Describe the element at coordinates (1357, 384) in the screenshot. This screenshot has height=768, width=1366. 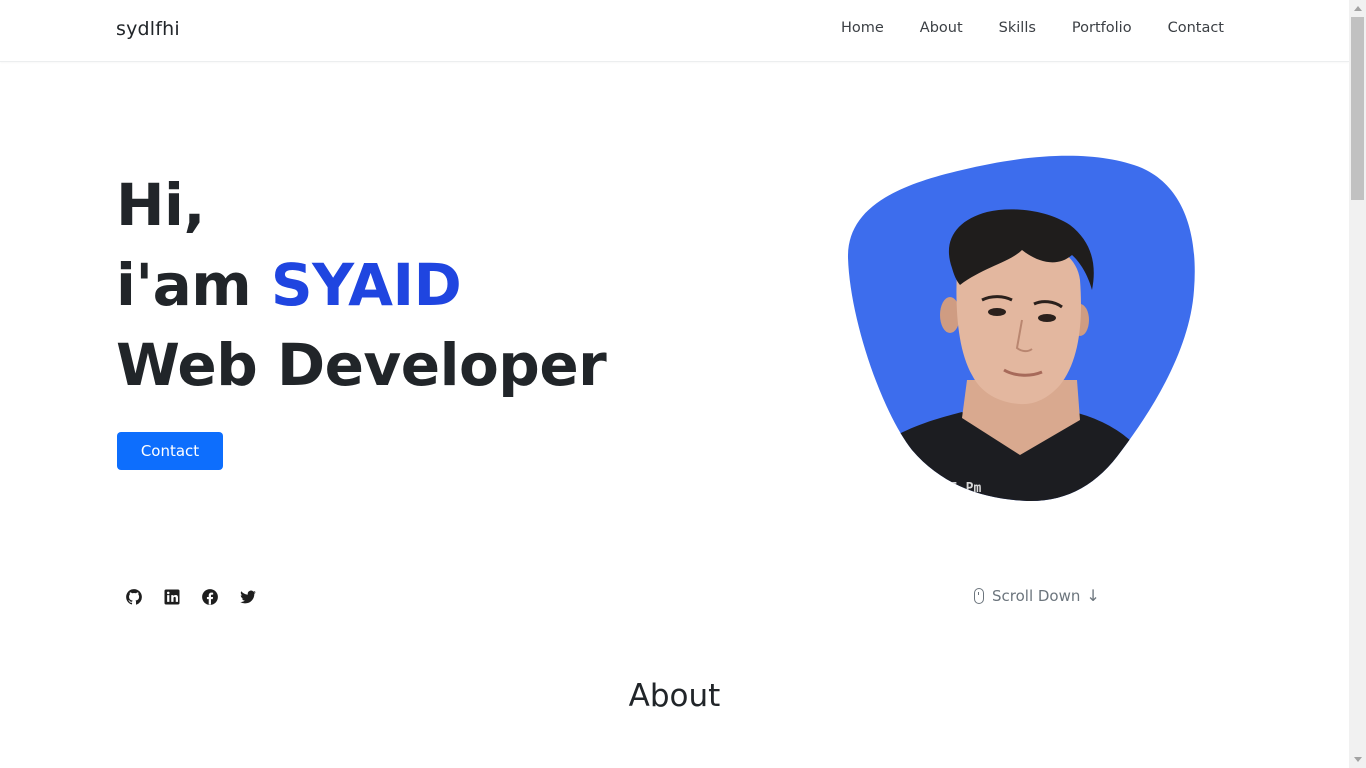
I see `page-scrollbar` at that location.